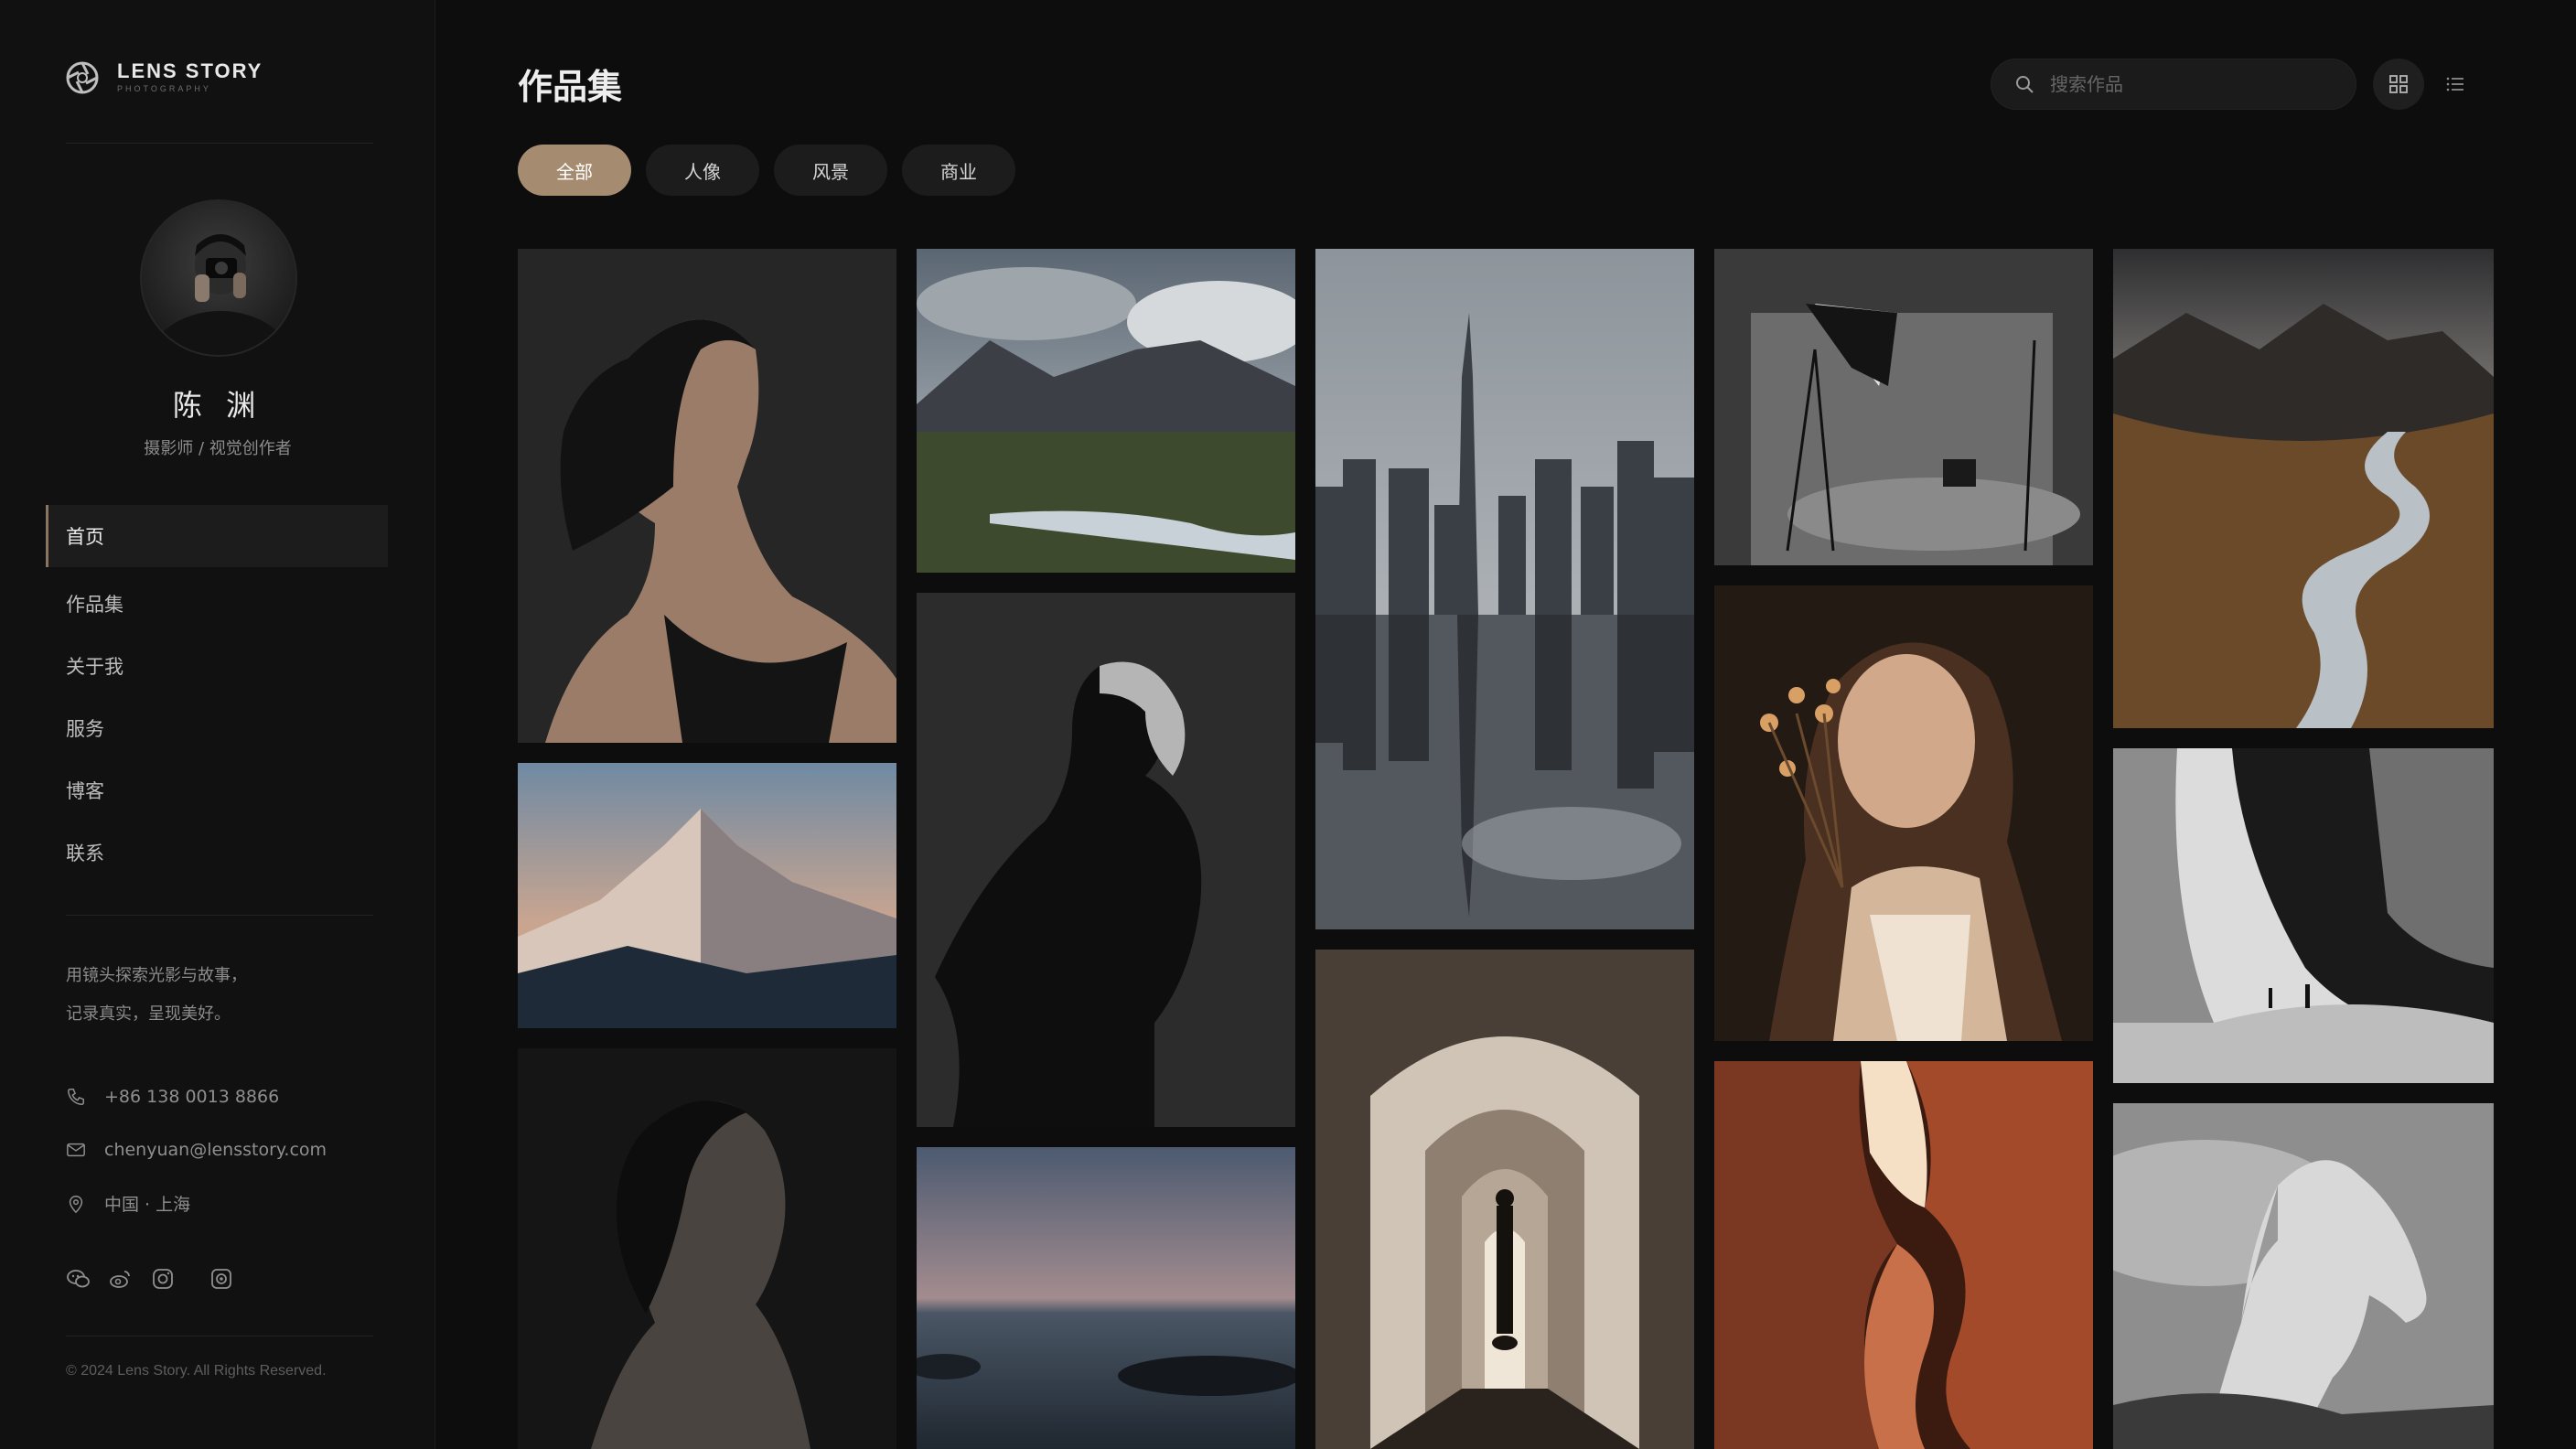  I want to click on photo-woman-with-flowers, so click(1904, 813).